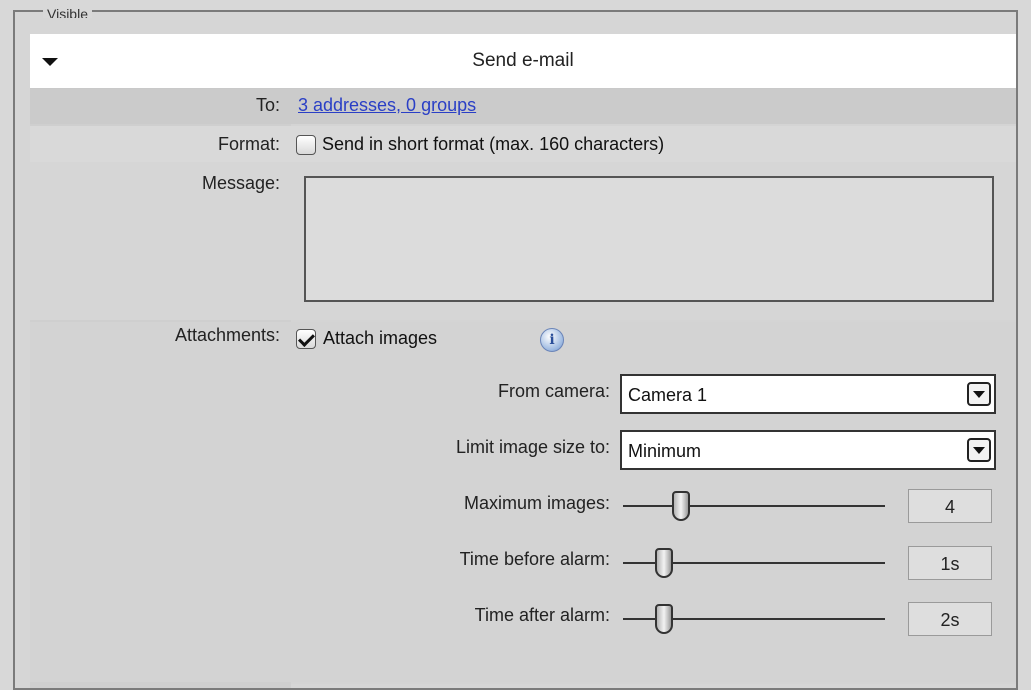 This screenshot has height=690, width=1031. I want to click on attachments-label: Attachments:, so click(227, 335).